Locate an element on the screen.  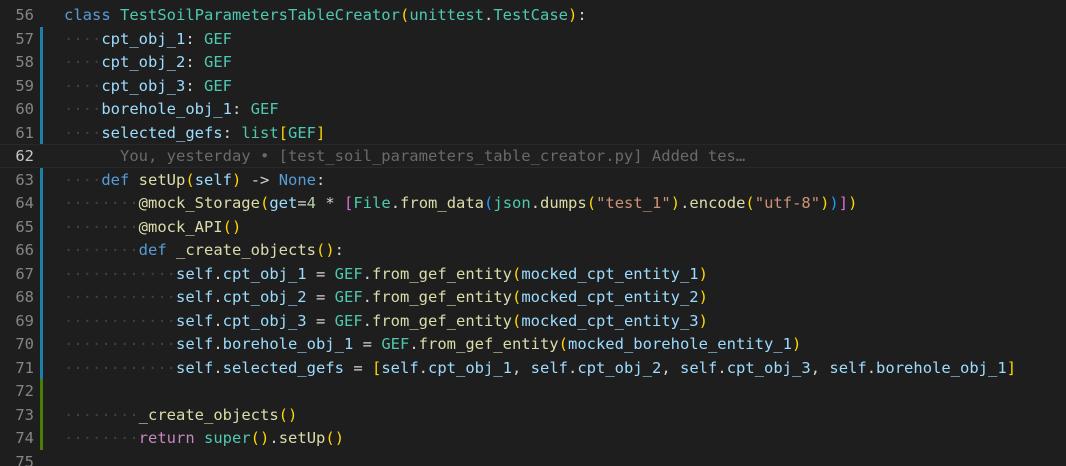
line-number: 67 is located at coordinates (24, 273).